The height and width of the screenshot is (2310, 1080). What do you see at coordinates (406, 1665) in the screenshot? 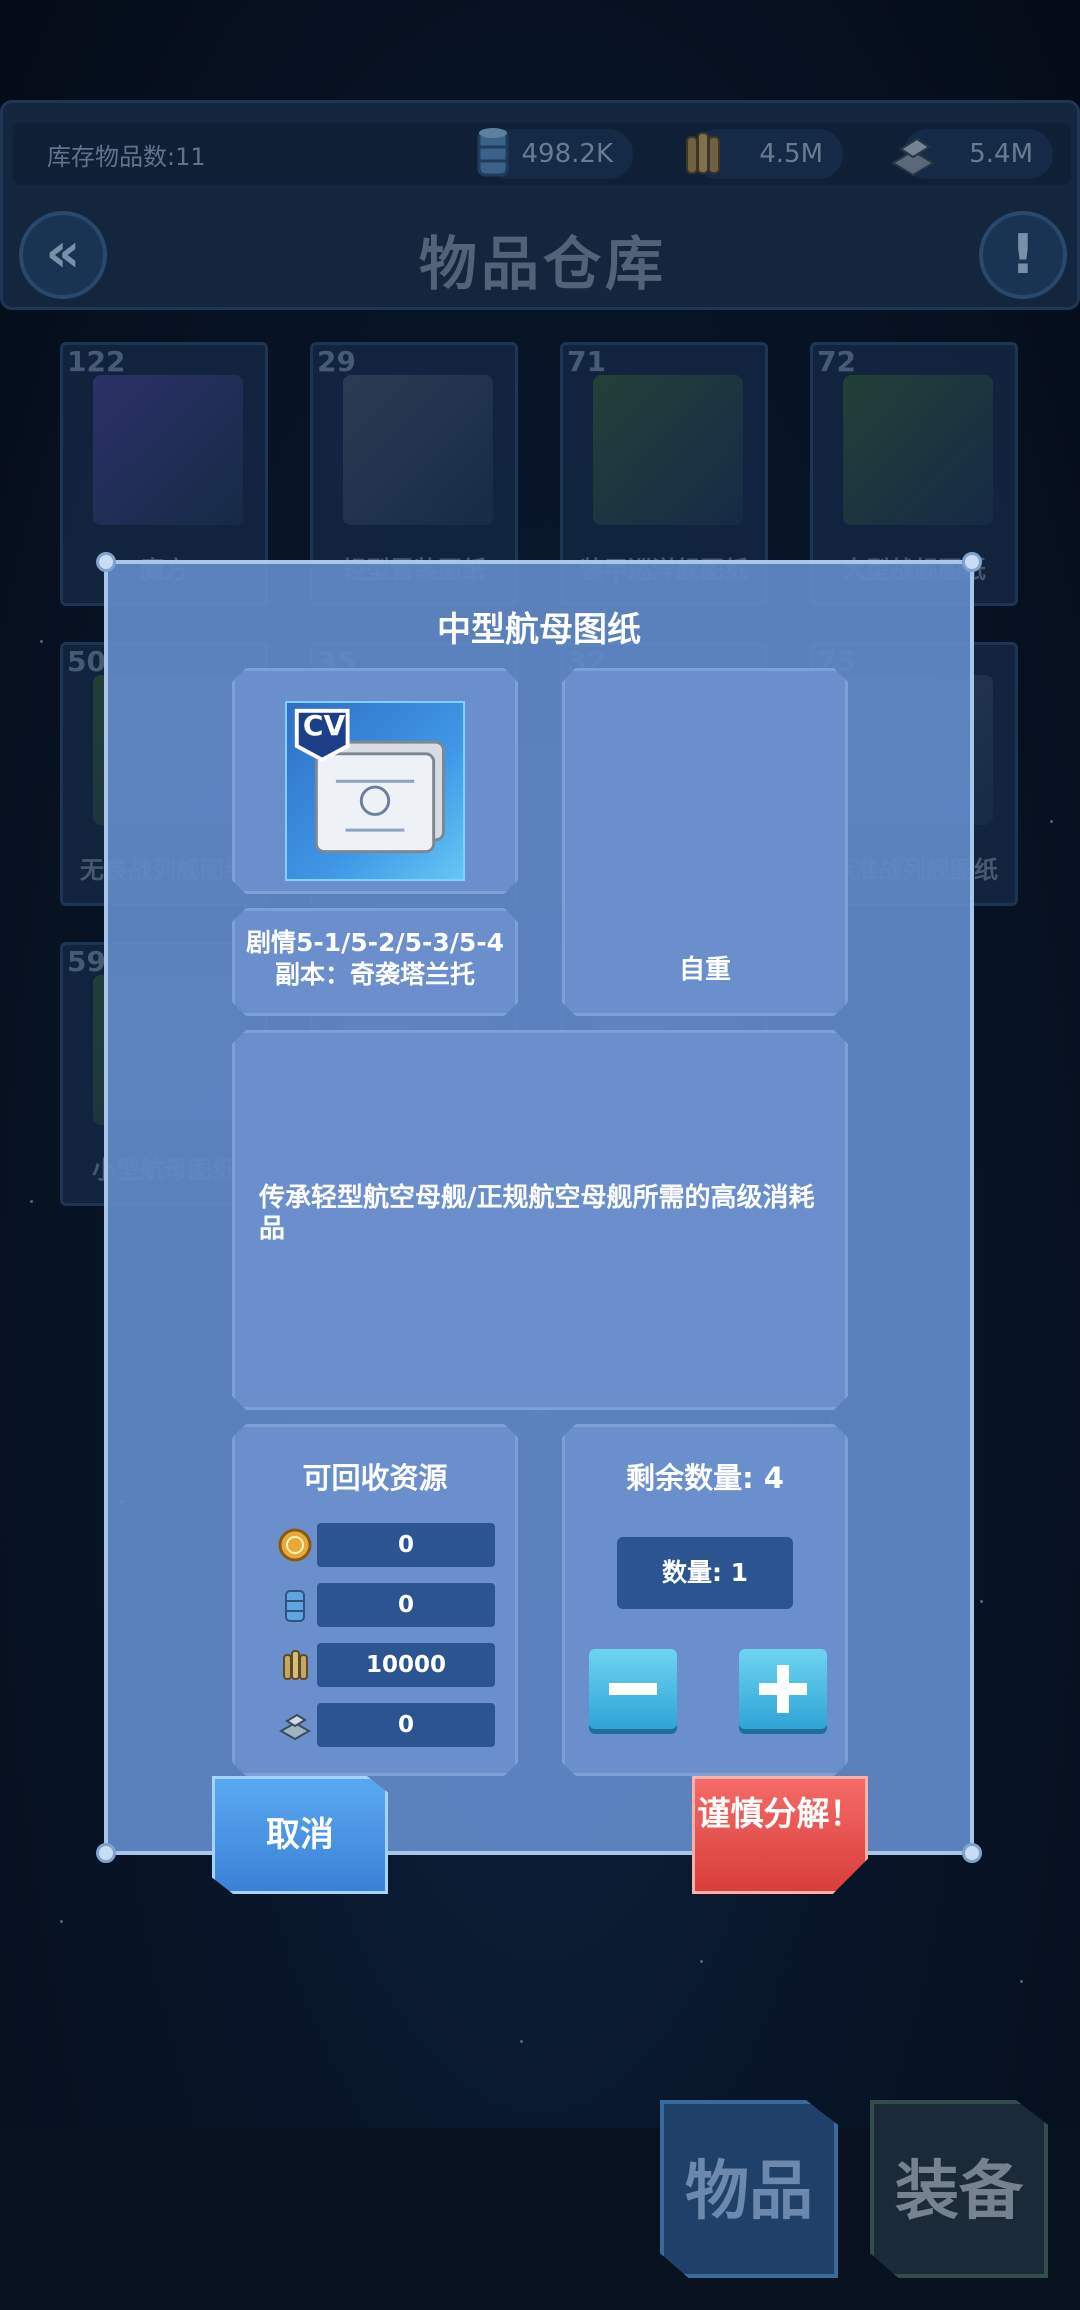
I see `recycle-ammo-value: 10000` at bounding box center [406, 1665].